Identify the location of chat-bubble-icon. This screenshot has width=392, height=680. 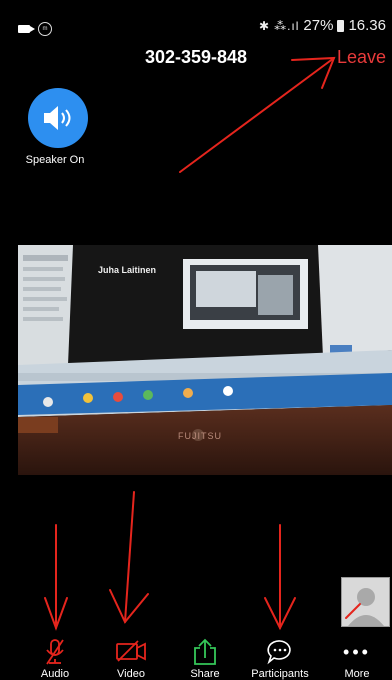
(279, 652).